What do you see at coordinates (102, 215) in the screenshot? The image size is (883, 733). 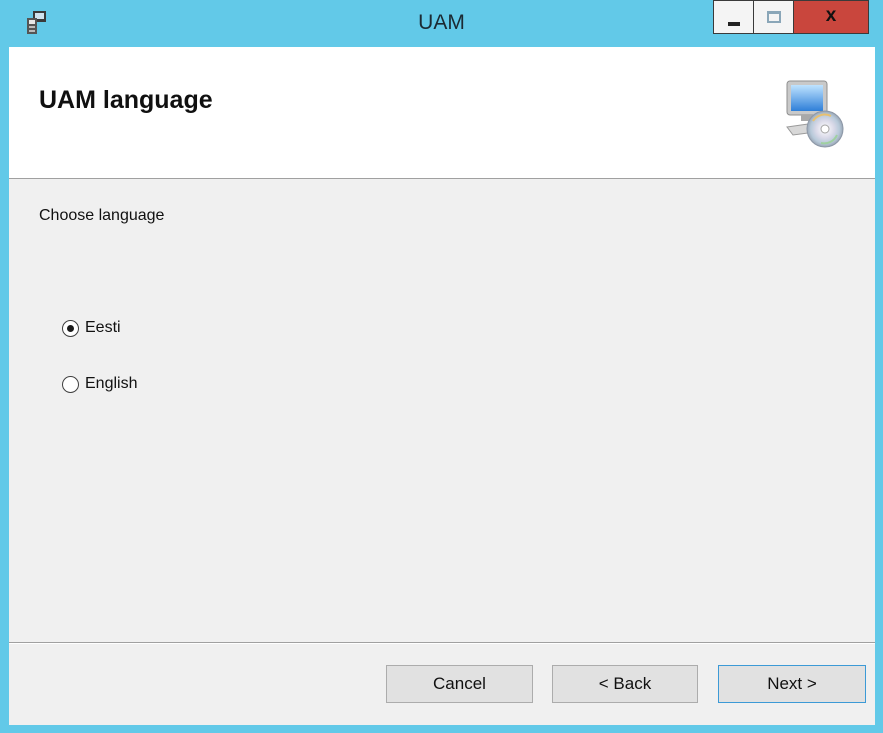 I see `choose-language-label: Choose language` at bounding box center [102, 215].